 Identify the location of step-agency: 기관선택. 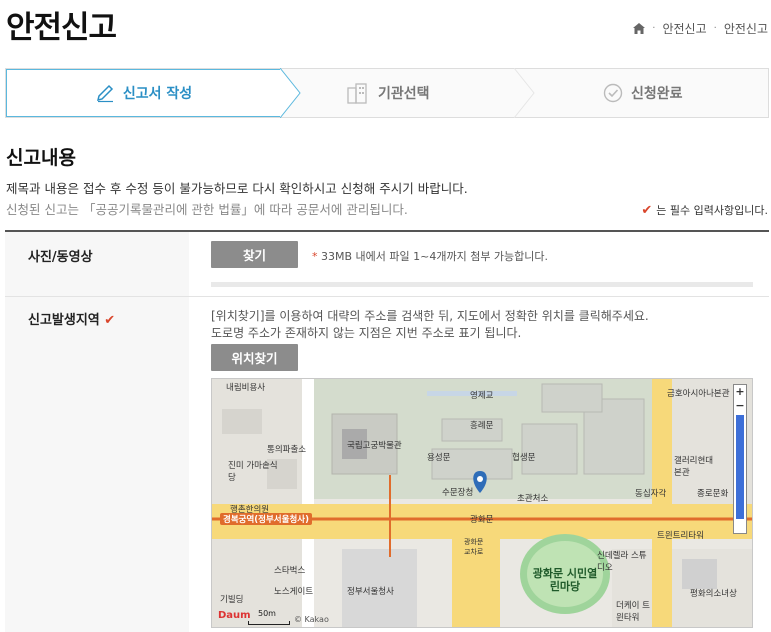
(388, 93).